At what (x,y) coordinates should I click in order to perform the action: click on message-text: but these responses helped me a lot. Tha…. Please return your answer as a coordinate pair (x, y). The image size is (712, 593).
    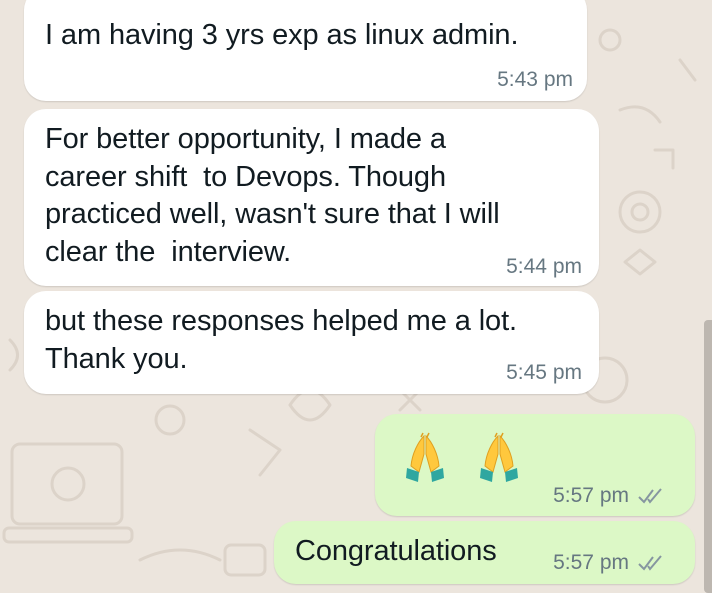
    Looking at the image, I should click on (281, 340).